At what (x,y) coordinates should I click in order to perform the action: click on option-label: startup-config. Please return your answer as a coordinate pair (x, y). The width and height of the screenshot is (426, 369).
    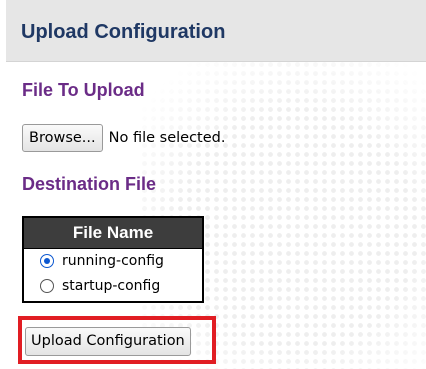
    Looking at the image, I should click on (111, 286).